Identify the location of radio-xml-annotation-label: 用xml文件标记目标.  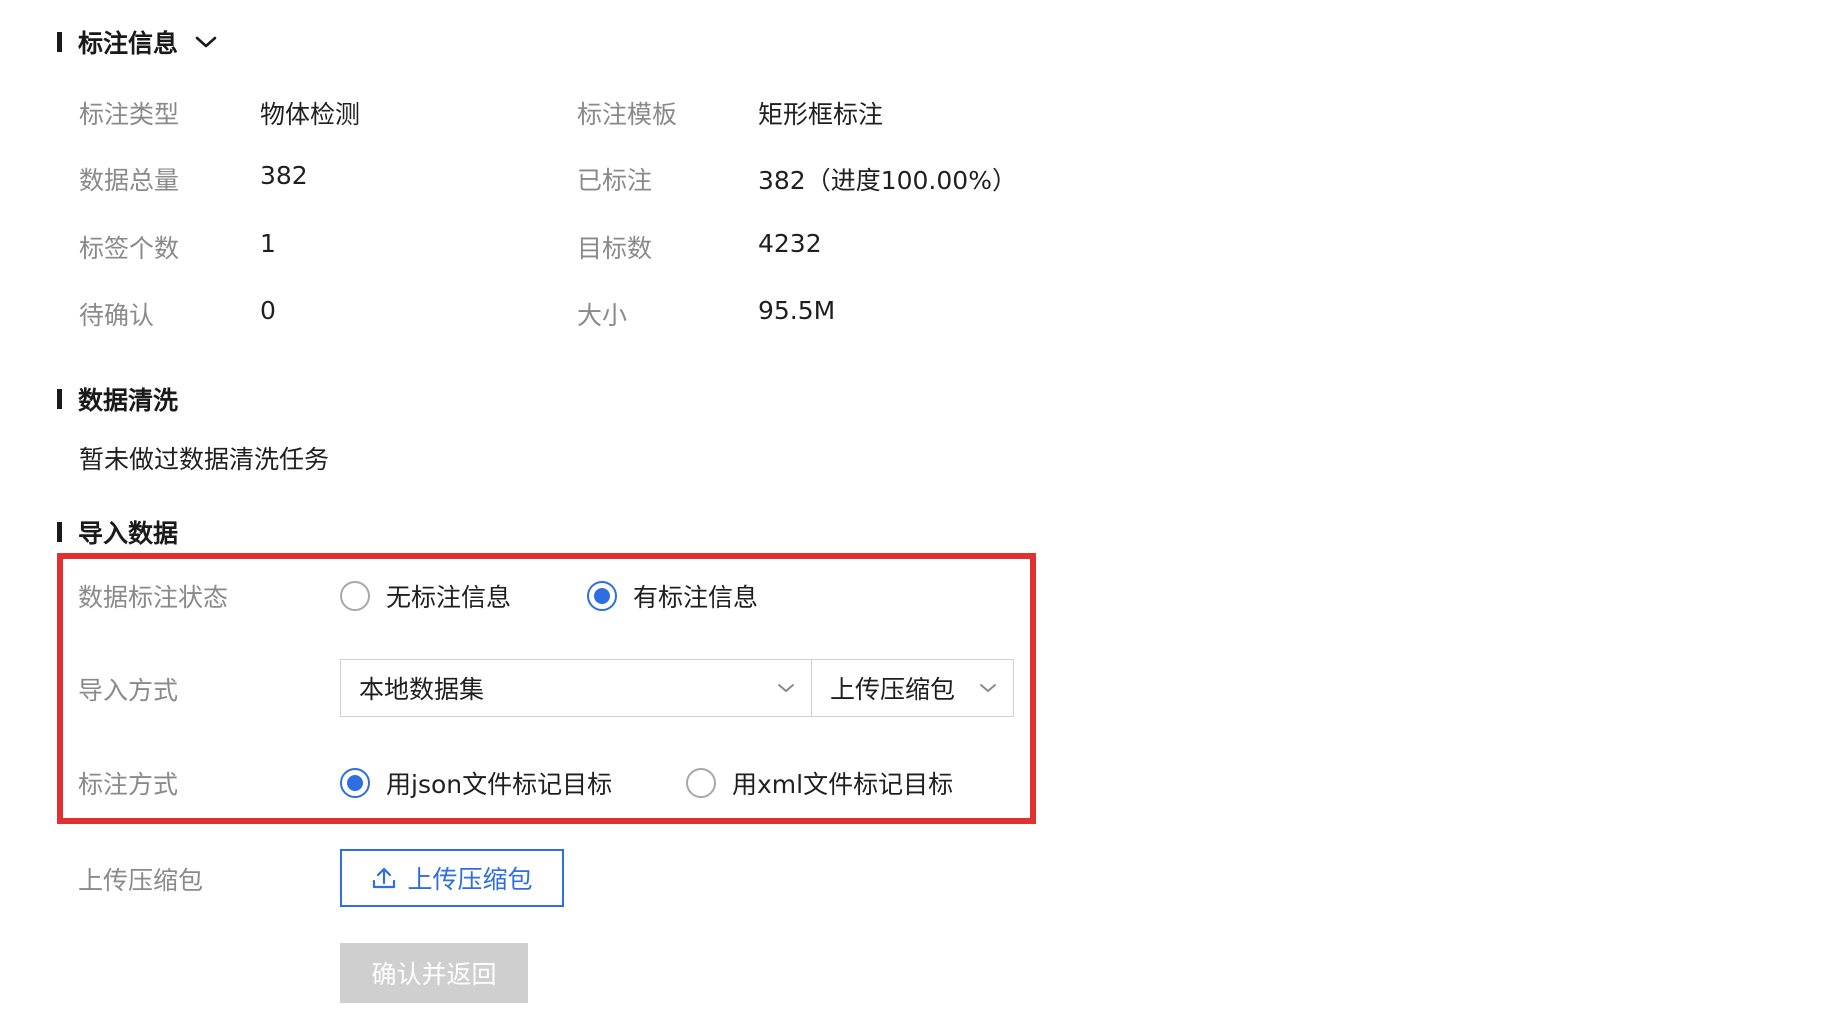
(843, 784).